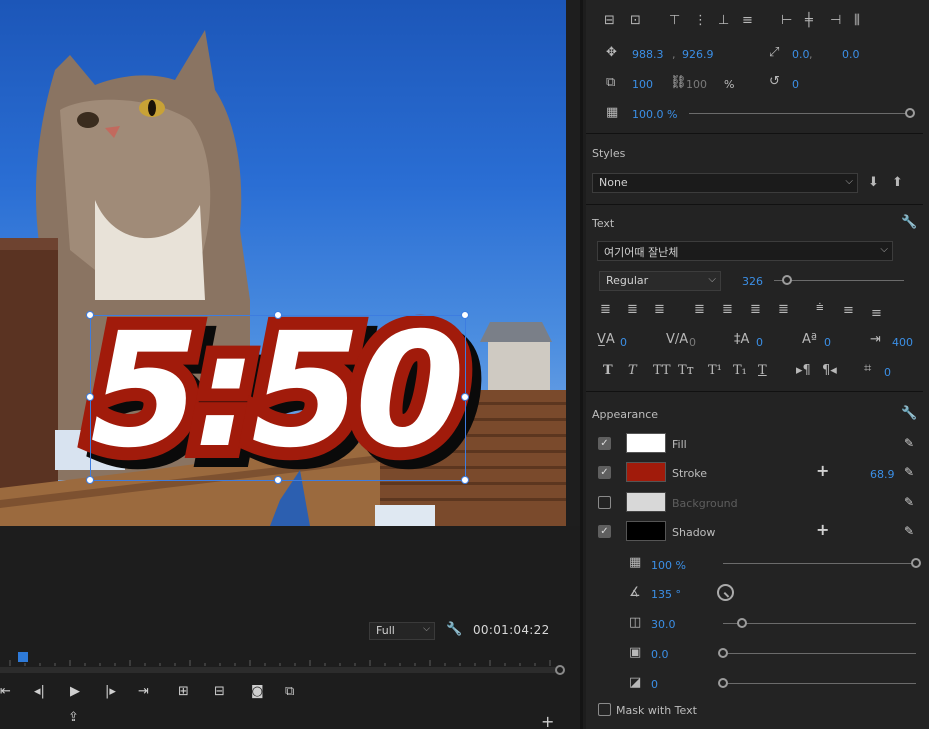 The width and height of the screenshot is (929, 729). What do you see at coordinates (827, 342) in the screenshot?
I see `baseline-shift-value: 0` at bounding box center [827, 342].